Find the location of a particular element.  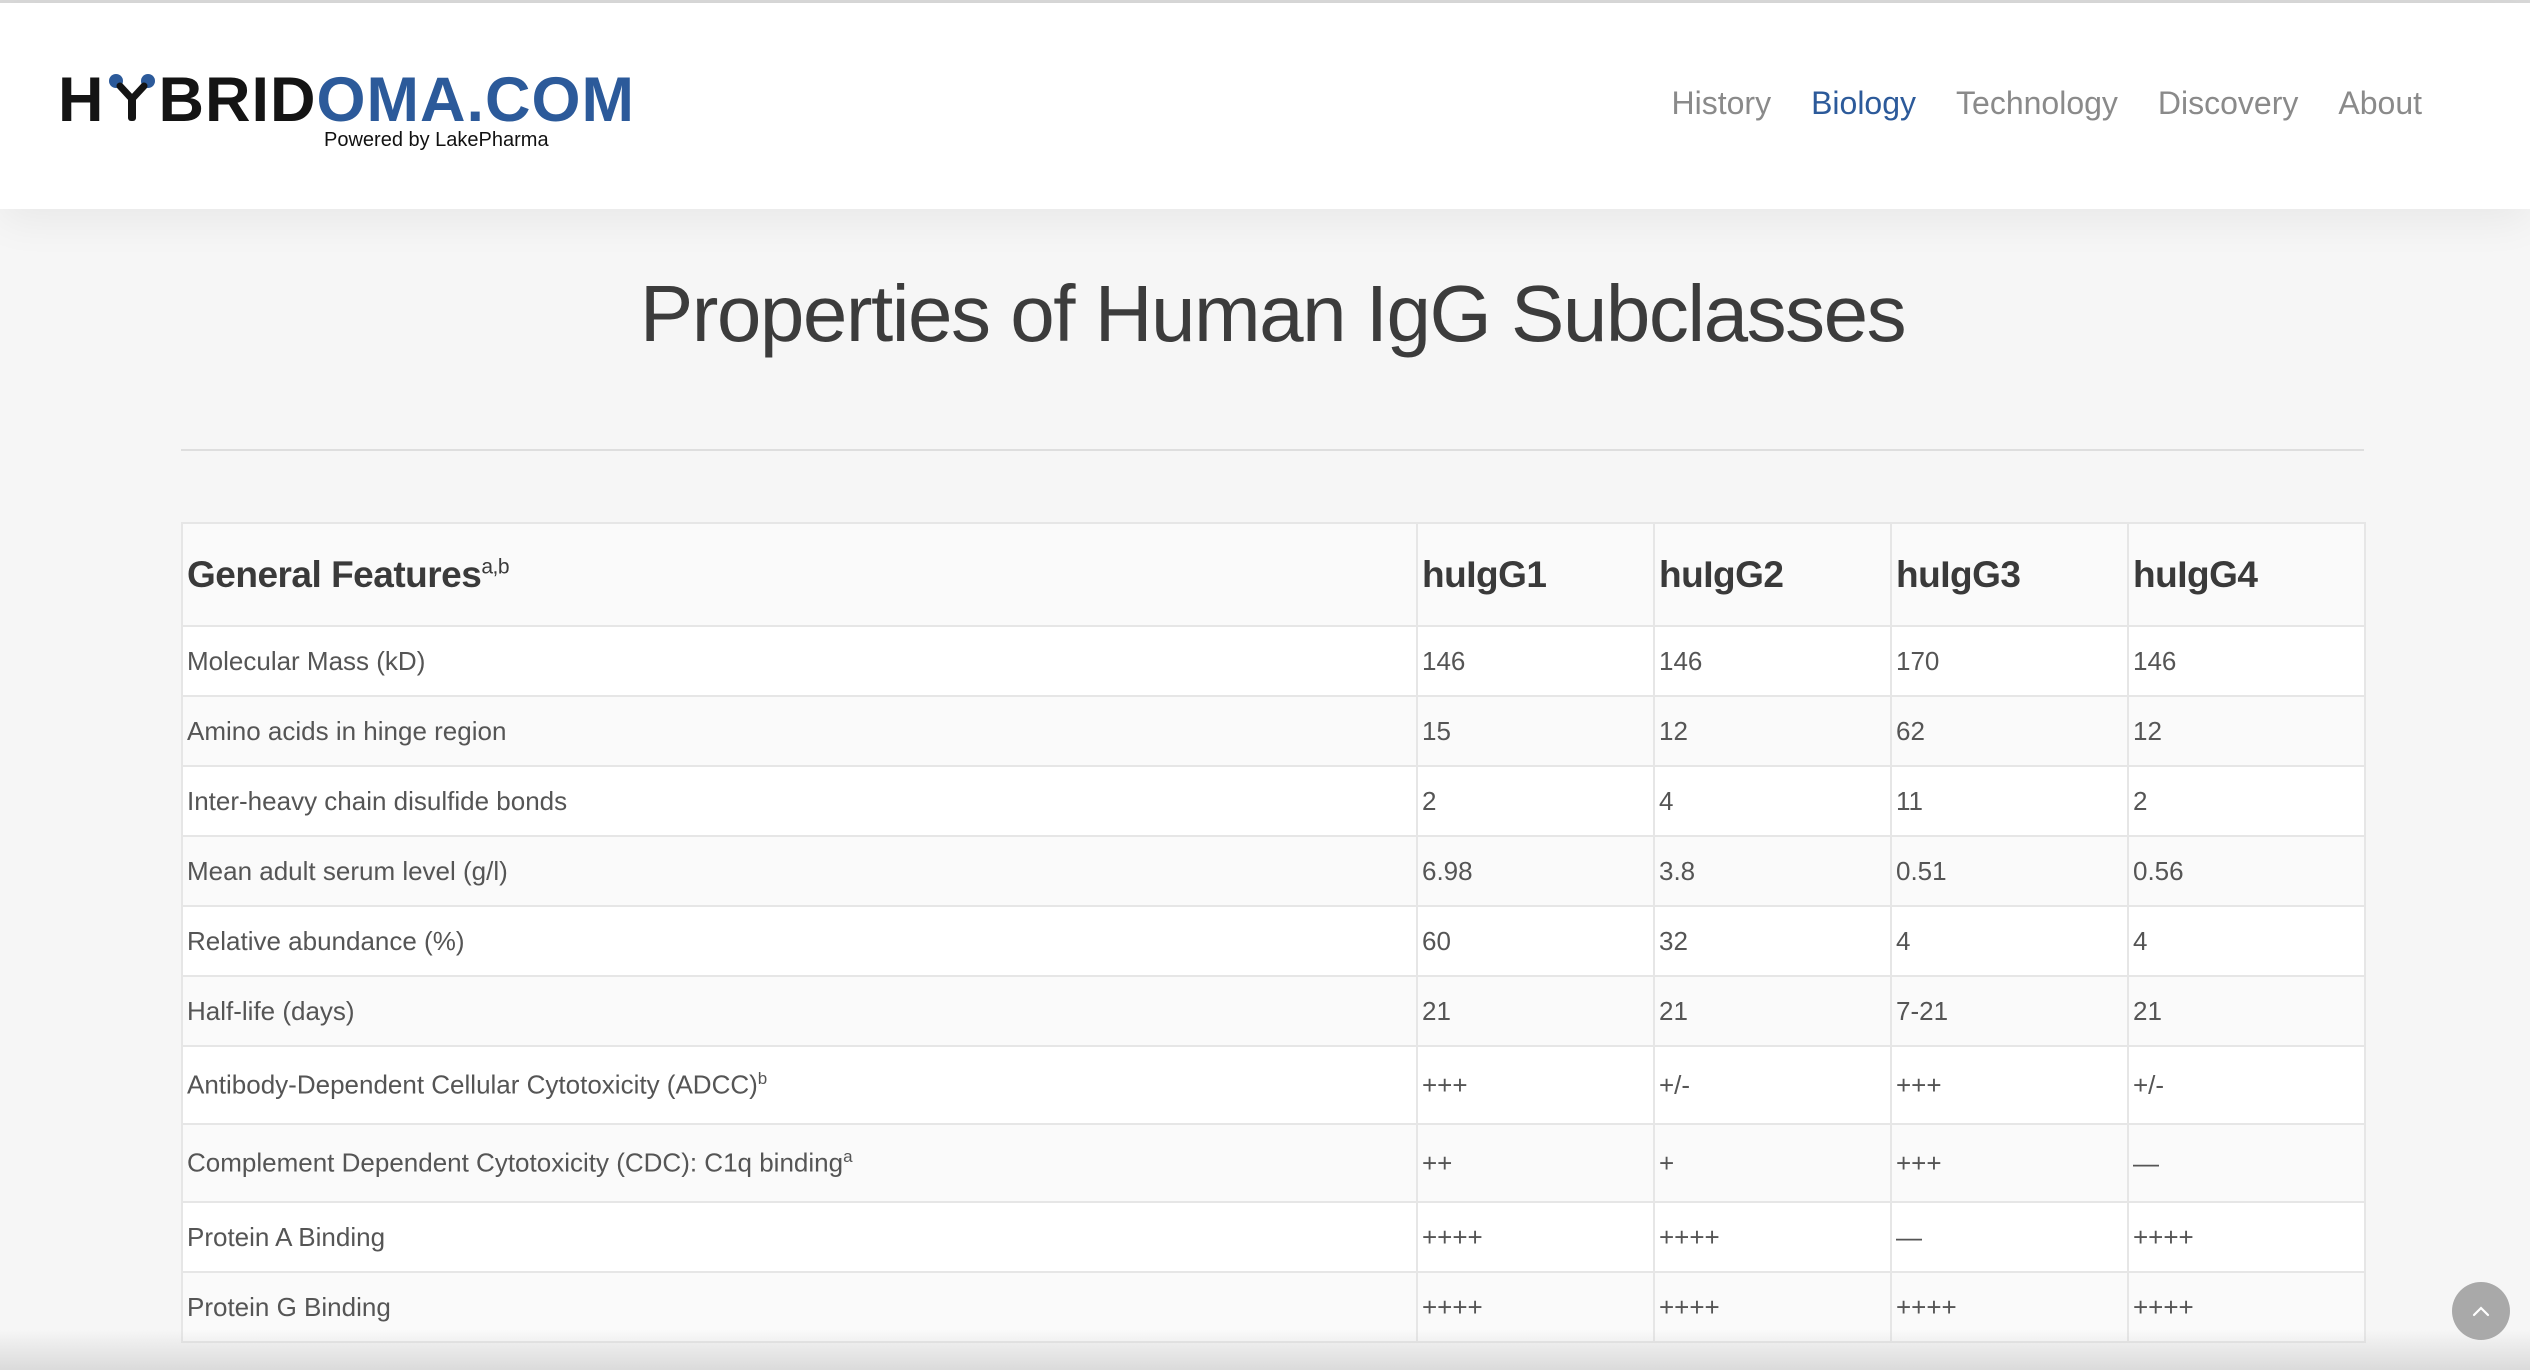

chevron-up-icon is located at coordinates (2481, 1311).